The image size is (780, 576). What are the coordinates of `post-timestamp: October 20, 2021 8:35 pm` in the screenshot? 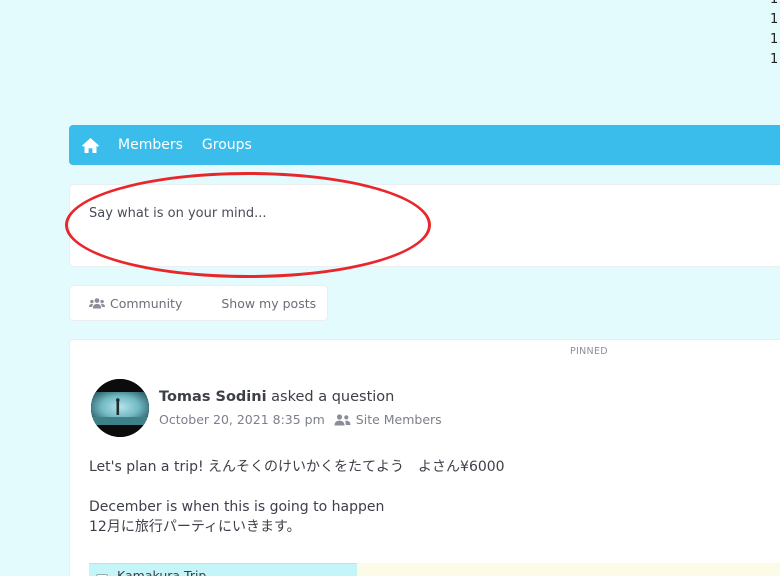 It's located at (242, 419).